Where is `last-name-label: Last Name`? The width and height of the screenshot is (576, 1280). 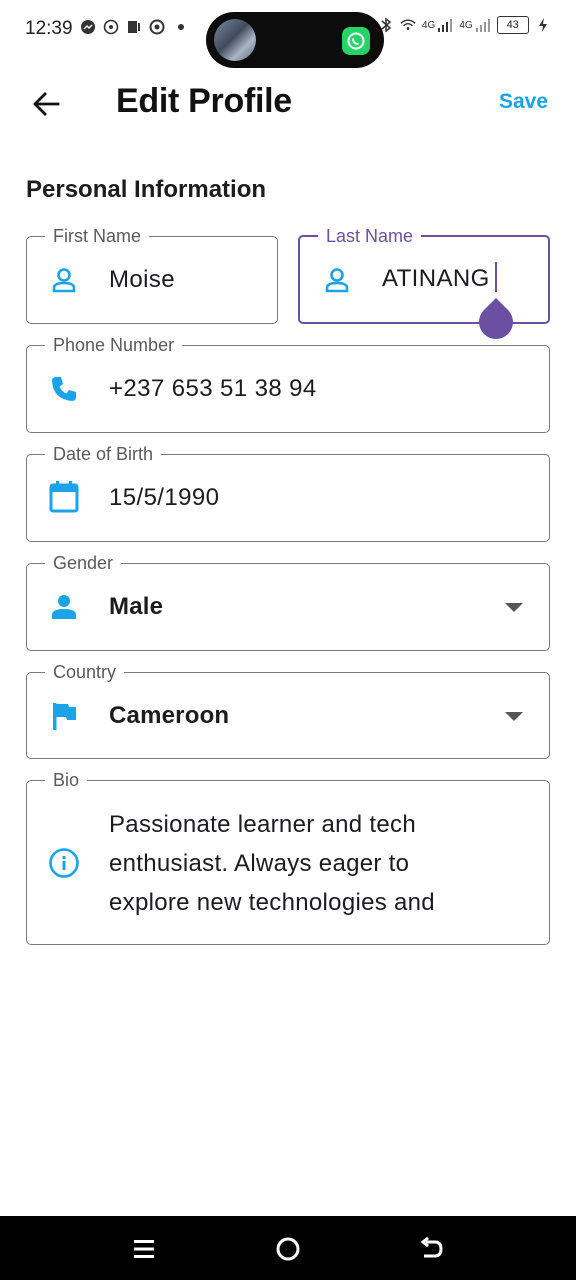 last-name-label: Last Name is located at coordinates (370, 236).